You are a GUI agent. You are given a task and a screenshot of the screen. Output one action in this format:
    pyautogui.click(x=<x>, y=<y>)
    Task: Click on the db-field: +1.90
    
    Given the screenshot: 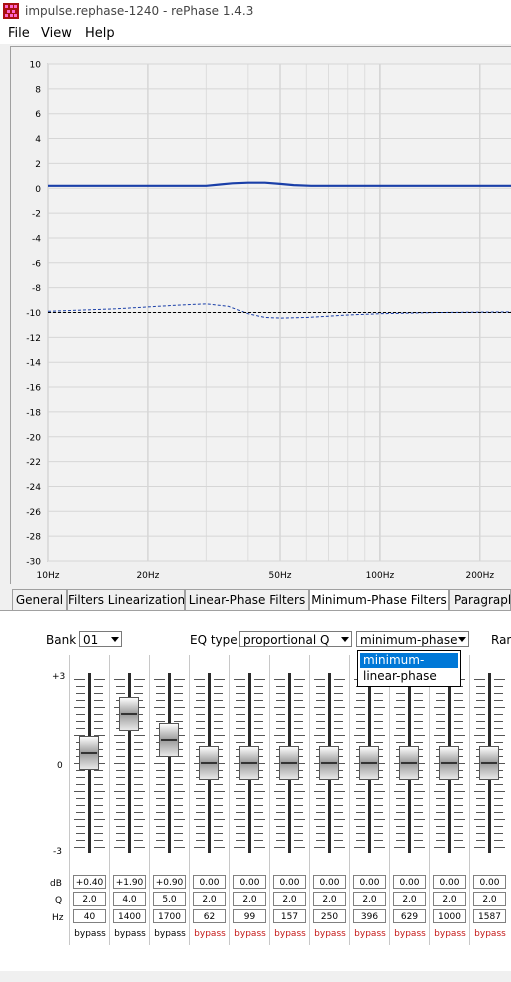 What is the action you would take?
    pyautogui.click(x=129, y=882)
    